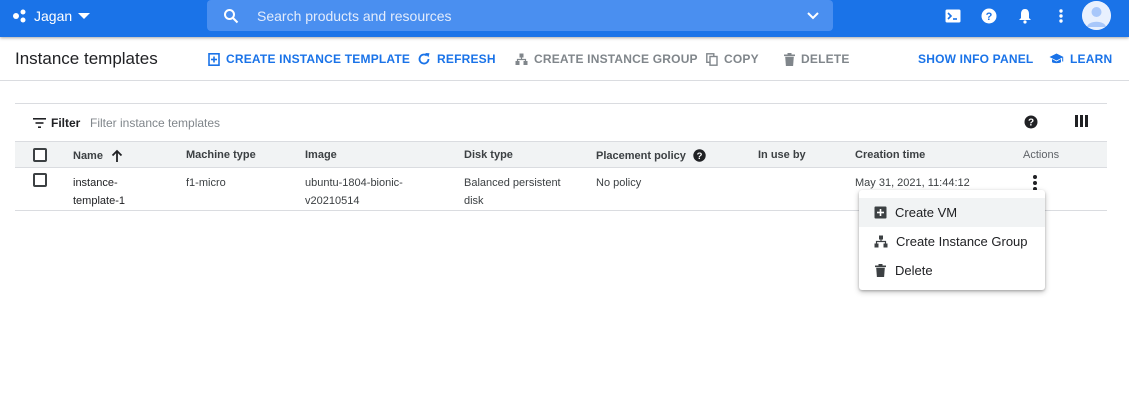  Describe the element at coordinates (466, 59) in the screenshot. I see `refresh-label: REFRESH` at that location.